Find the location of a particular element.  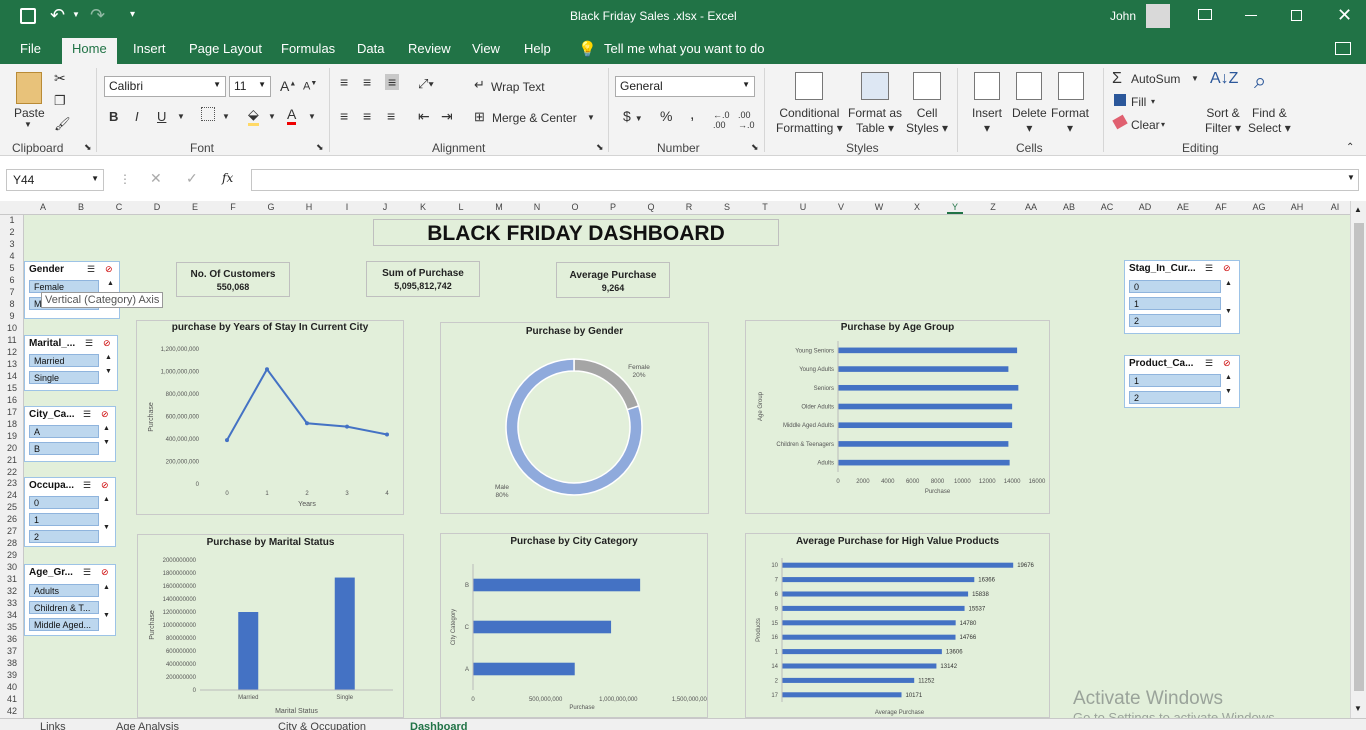

row-header: 11 is located at coordinates (12, 340).